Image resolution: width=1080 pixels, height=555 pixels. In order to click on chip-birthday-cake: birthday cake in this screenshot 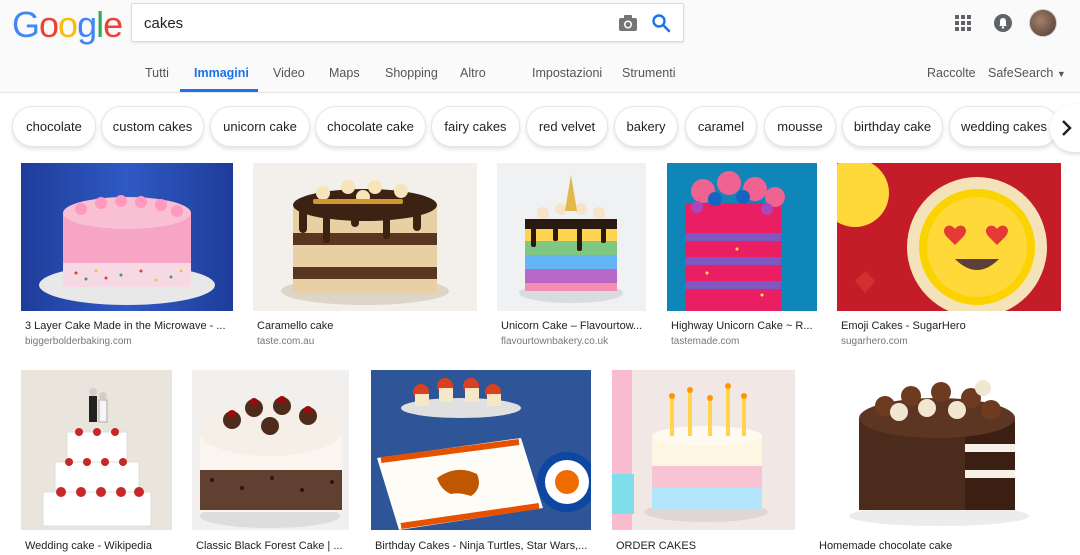, I will do `click(892, 126)`.